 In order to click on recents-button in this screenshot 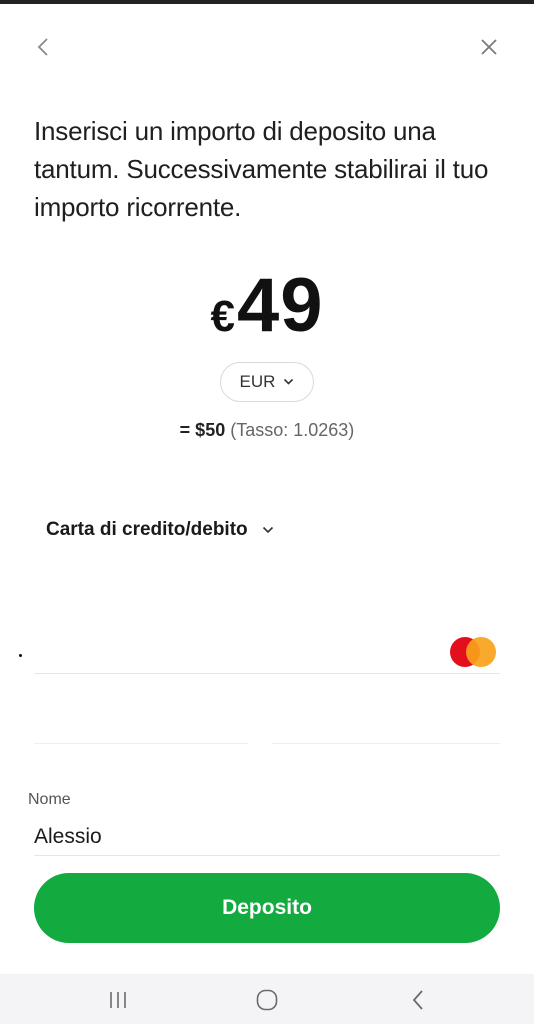, I will do `click(118, 1000)`.